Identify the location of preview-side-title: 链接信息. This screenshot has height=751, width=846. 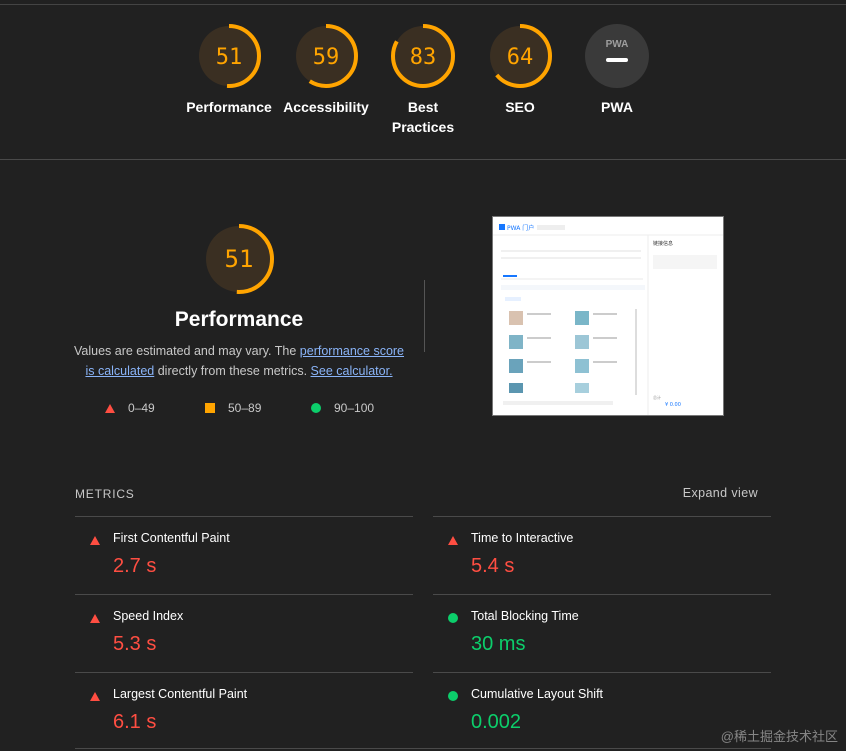
(663, 243).